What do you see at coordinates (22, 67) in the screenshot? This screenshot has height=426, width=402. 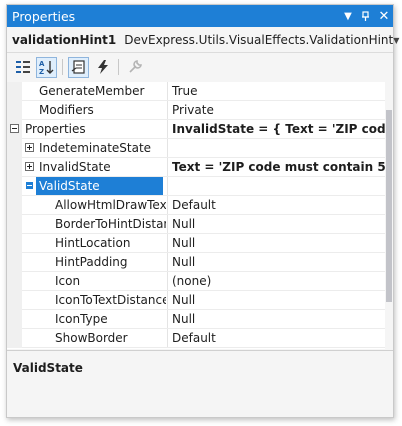 I see `categorized-icon` at bounding box center [22, 67].